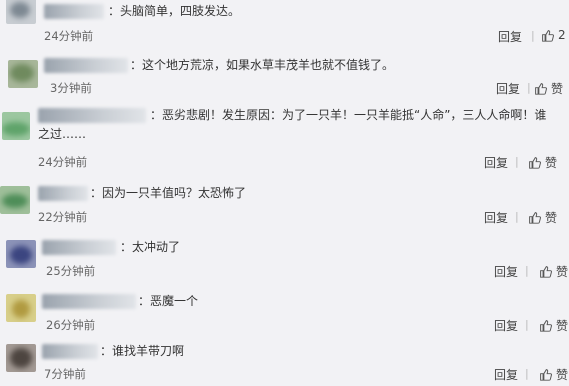  What do you see at coordinates (150, 247) in the screenshot?
I see `comment-text: ：太冲动了` at bounding box center [150, 247].